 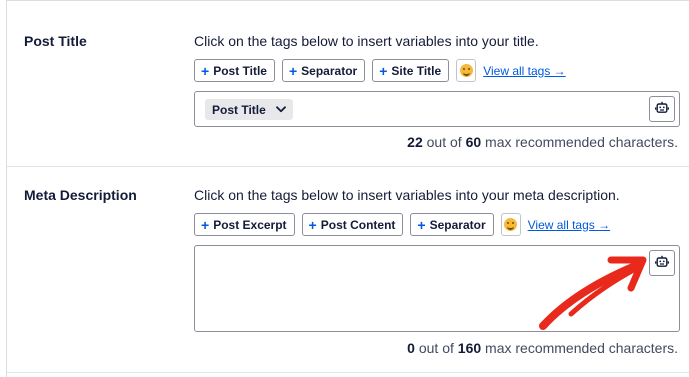 I want to click on tag-post-excerpt-button: + Post Excerpt, so click(x=244, y=224).